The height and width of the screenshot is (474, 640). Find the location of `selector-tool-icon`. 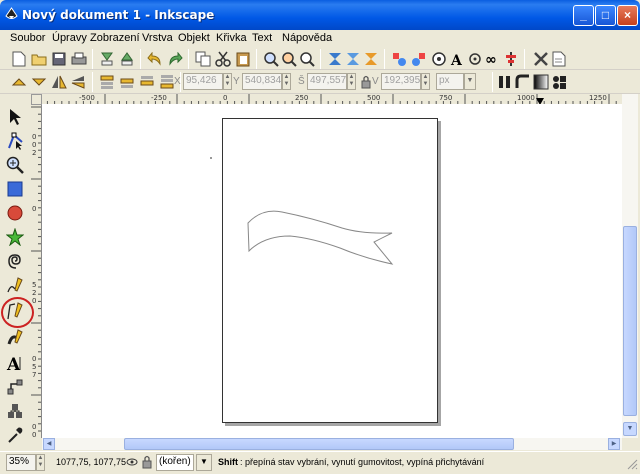

selector-tool-icon is located at coordinates (15, 117).